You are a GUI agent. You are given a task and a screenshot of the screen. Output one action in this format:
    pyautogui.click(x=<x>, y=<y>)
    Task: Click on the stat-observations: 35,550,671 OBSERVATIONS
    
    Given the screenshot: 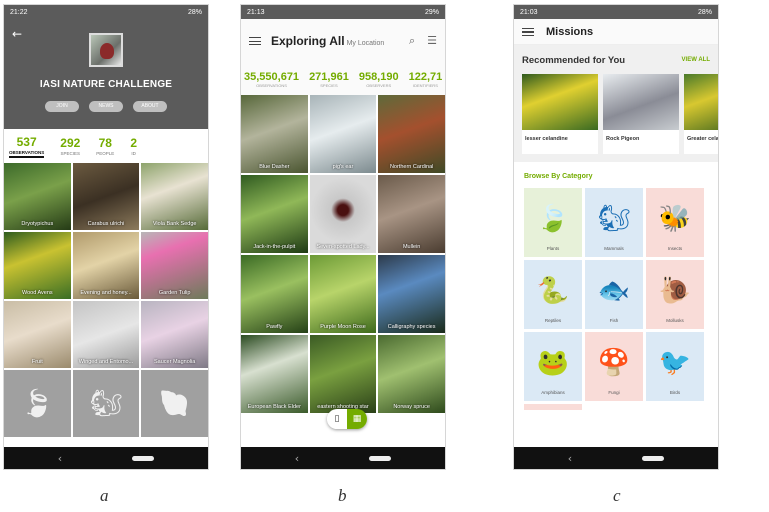 What is the action you would take?
    pyautogui.click(x=271, y=79)
    